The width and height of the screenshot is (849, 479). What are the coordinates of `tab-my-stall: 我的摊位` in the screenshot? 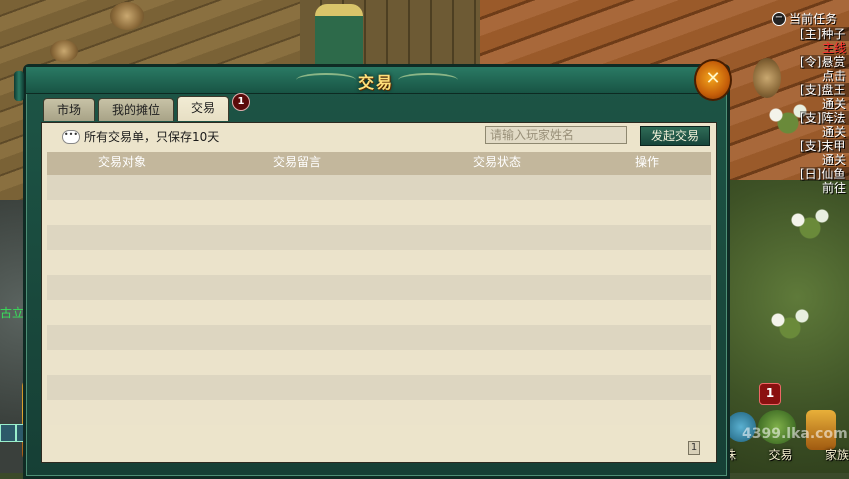 It's located at (136, 109).